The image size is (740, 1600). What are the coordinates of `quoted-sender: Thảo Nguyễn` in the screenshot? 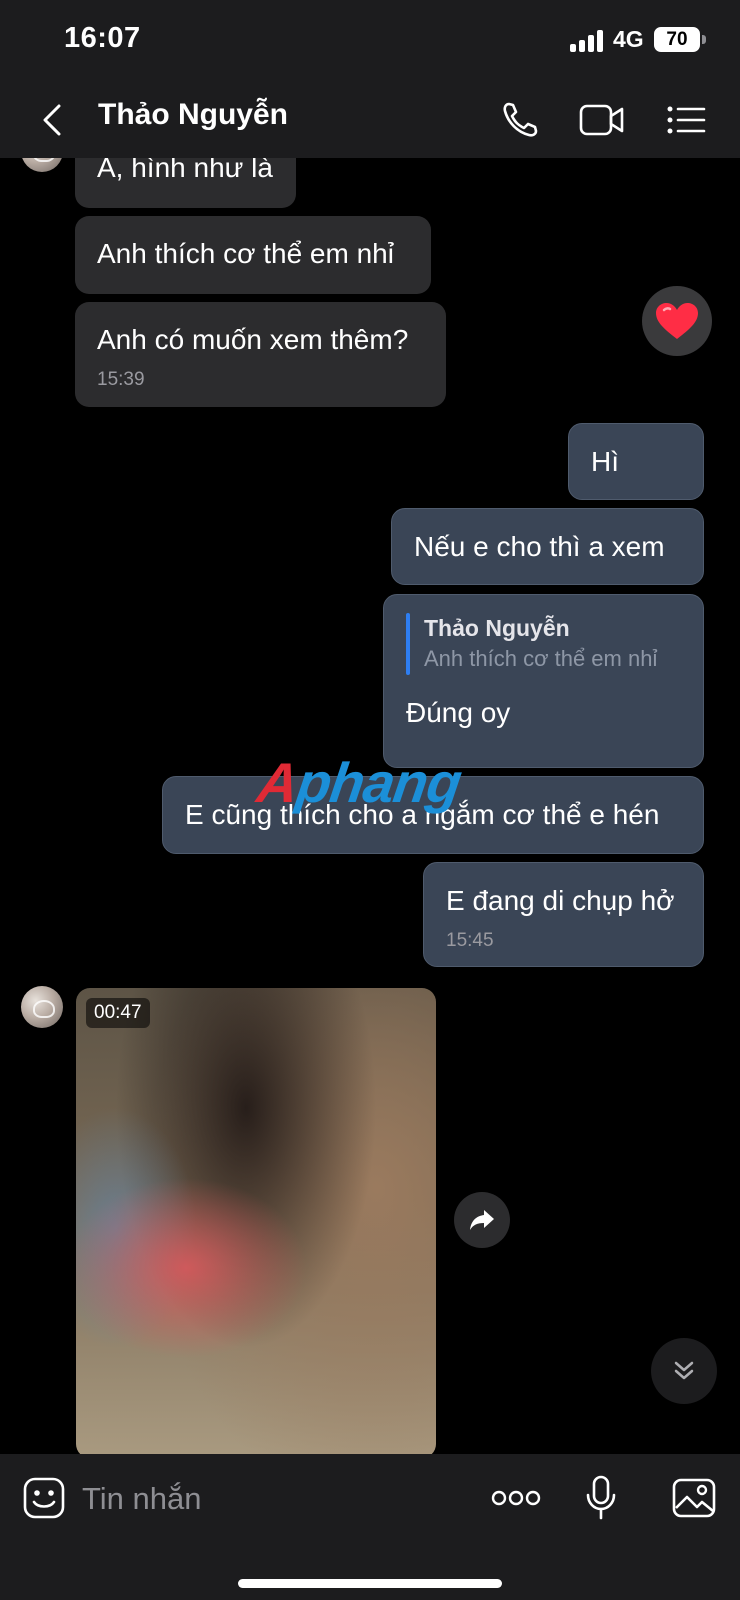 It's located at (497, 628).